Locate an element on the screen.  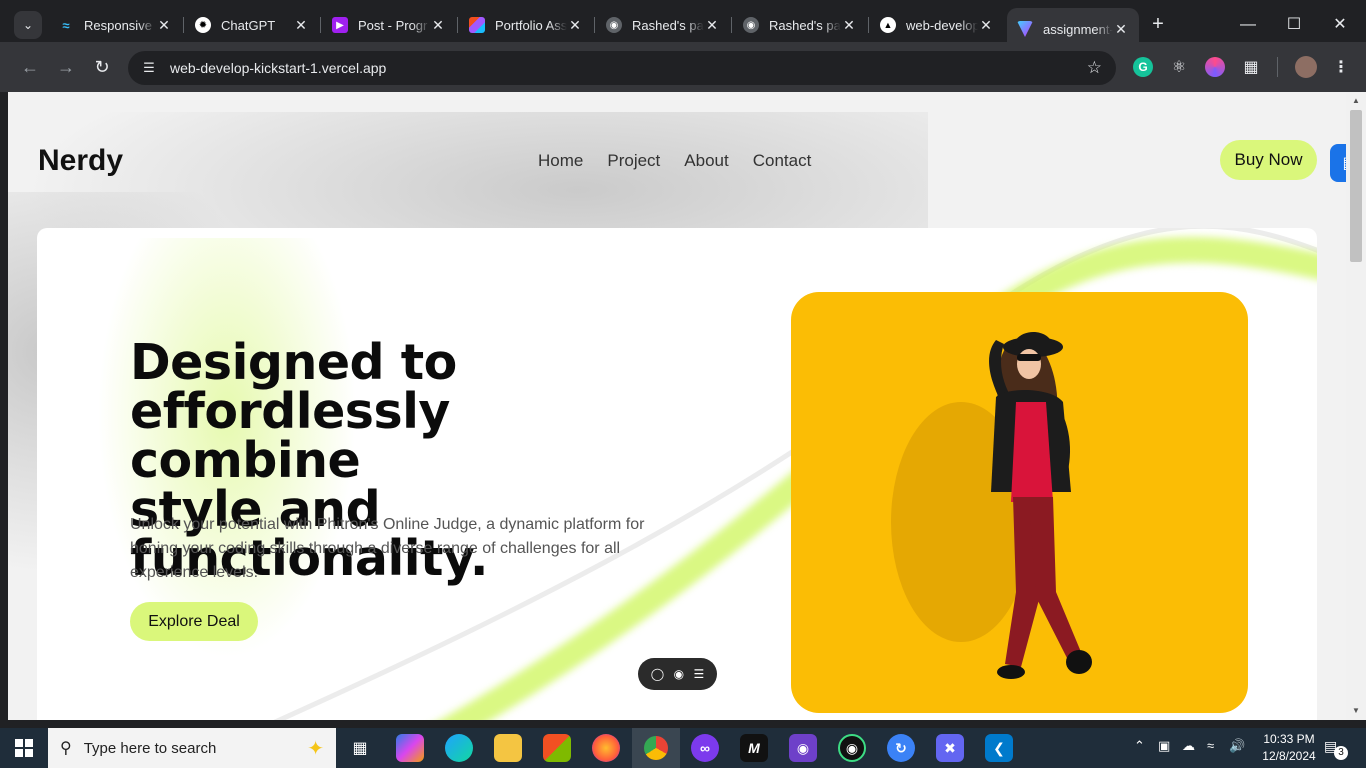
notification-button: ▤ 3 is located at coordinates (1336, 749).